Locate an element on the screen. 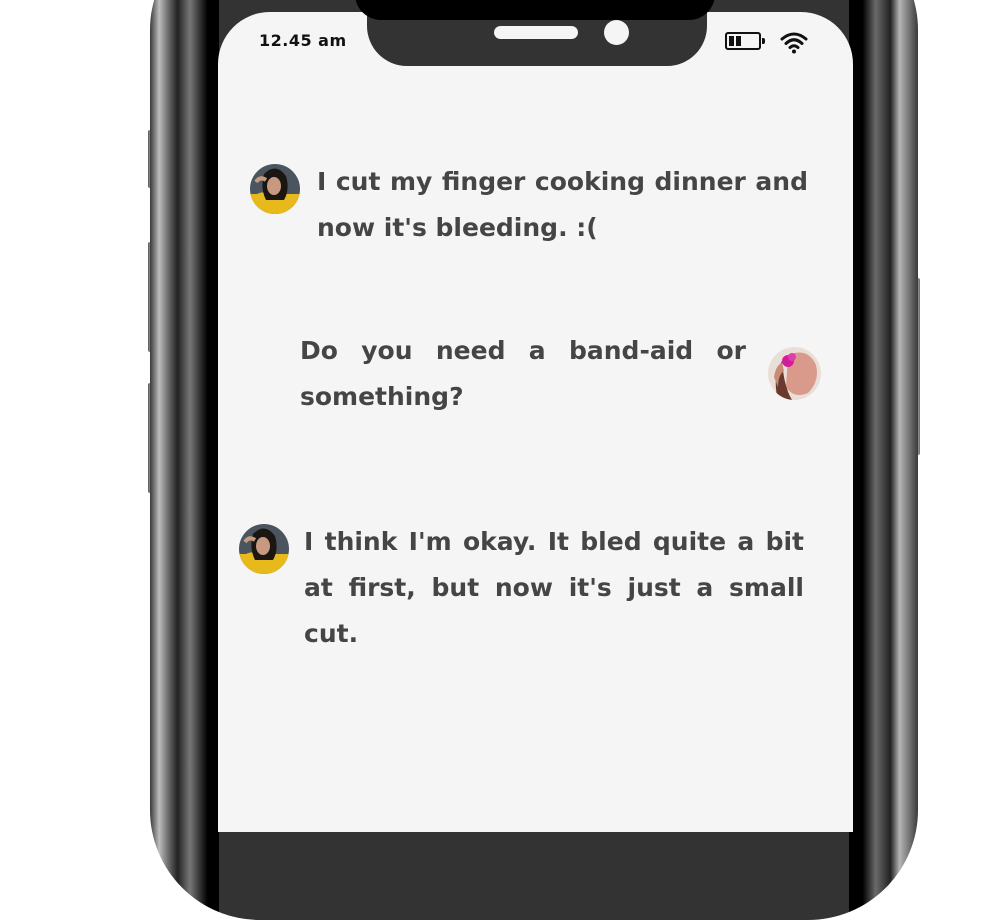  avatar-woman-pink-flower-icon is located at coordinates (794, 373).